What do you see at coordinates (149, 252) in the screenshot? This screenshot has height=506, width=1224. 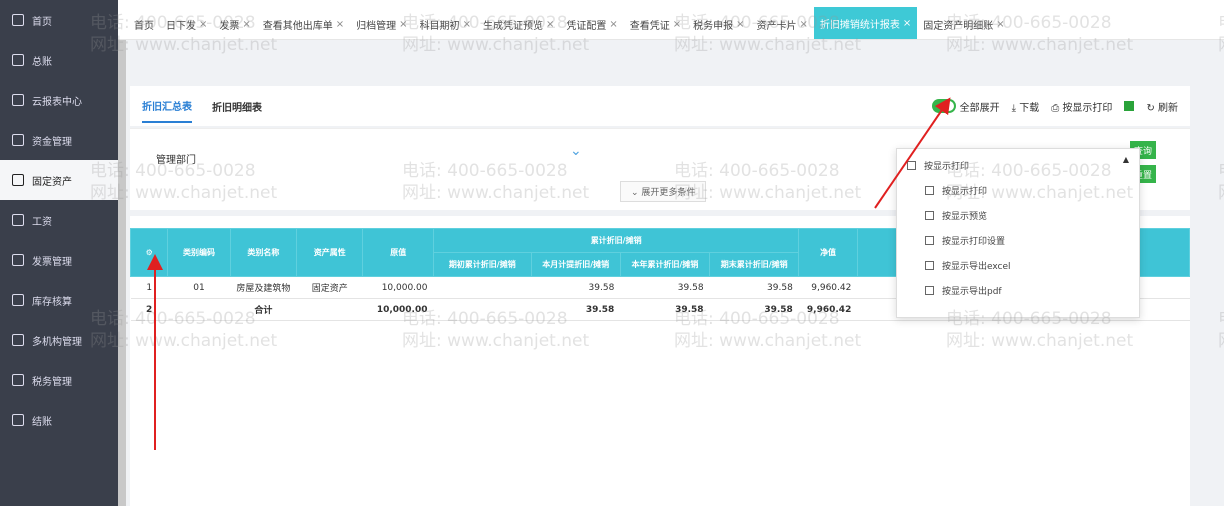 I see `settings-icon: ⚙` at bounding box center [149, 252].